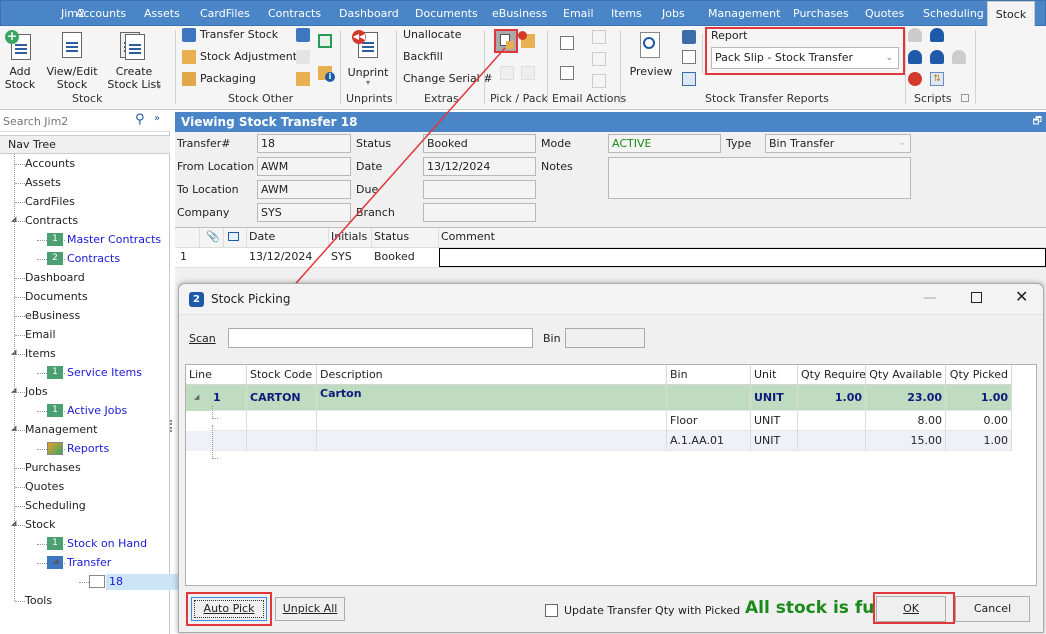  I want to click on cancel-button: Cancel, so click(992, 609).